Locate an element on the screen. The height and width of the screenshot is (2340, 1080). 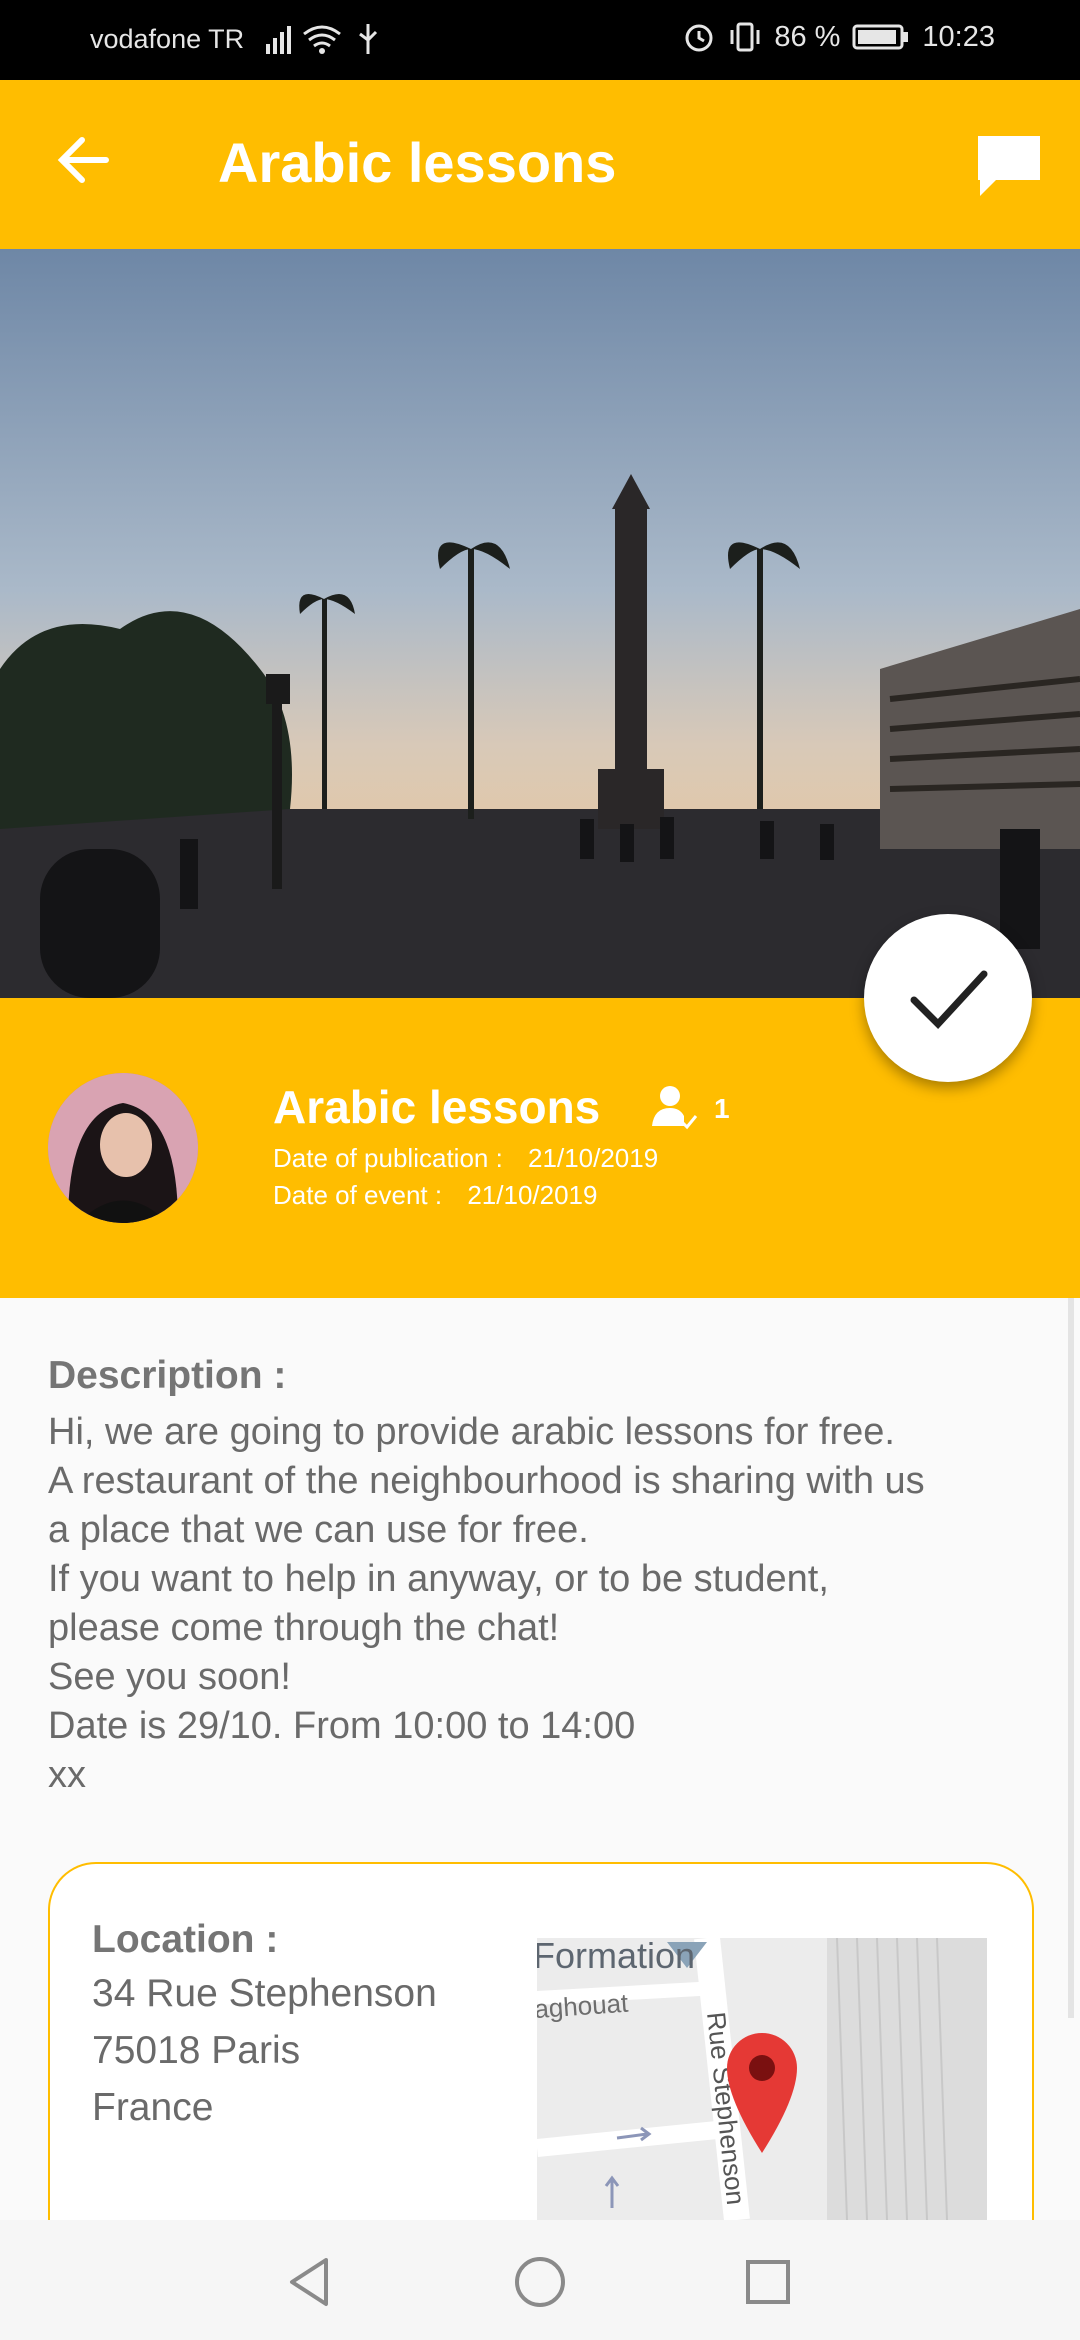
event-title: Arabic lessons is located at coordinates (437, 1107).